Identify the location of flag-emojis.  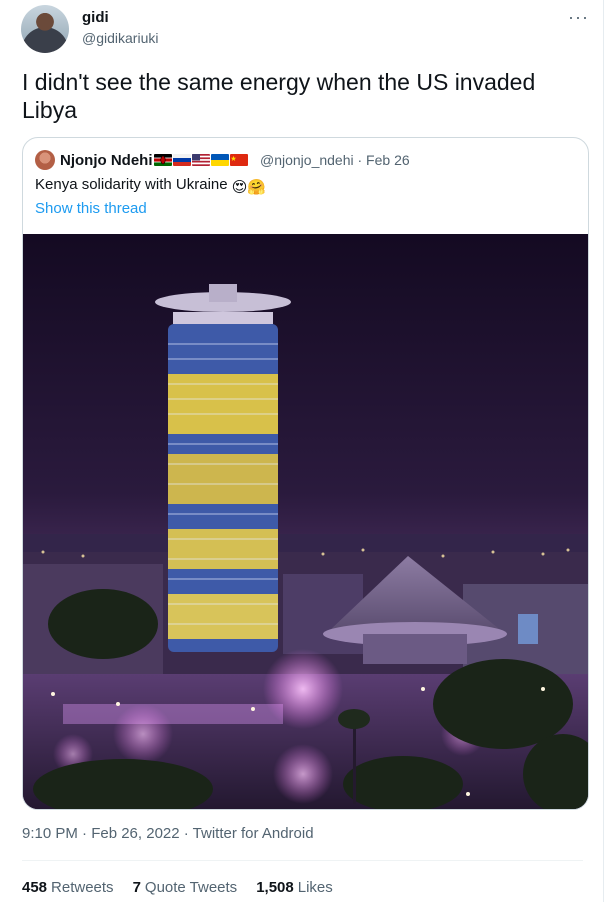
(201, 159).